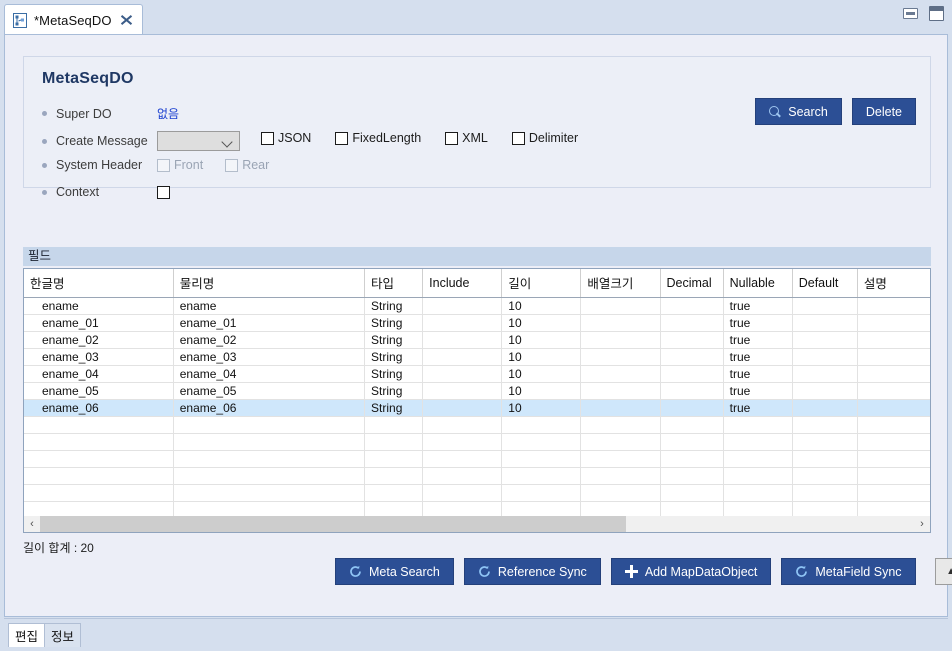  I want to click on column-header-length: 길이, so click(541, 283).